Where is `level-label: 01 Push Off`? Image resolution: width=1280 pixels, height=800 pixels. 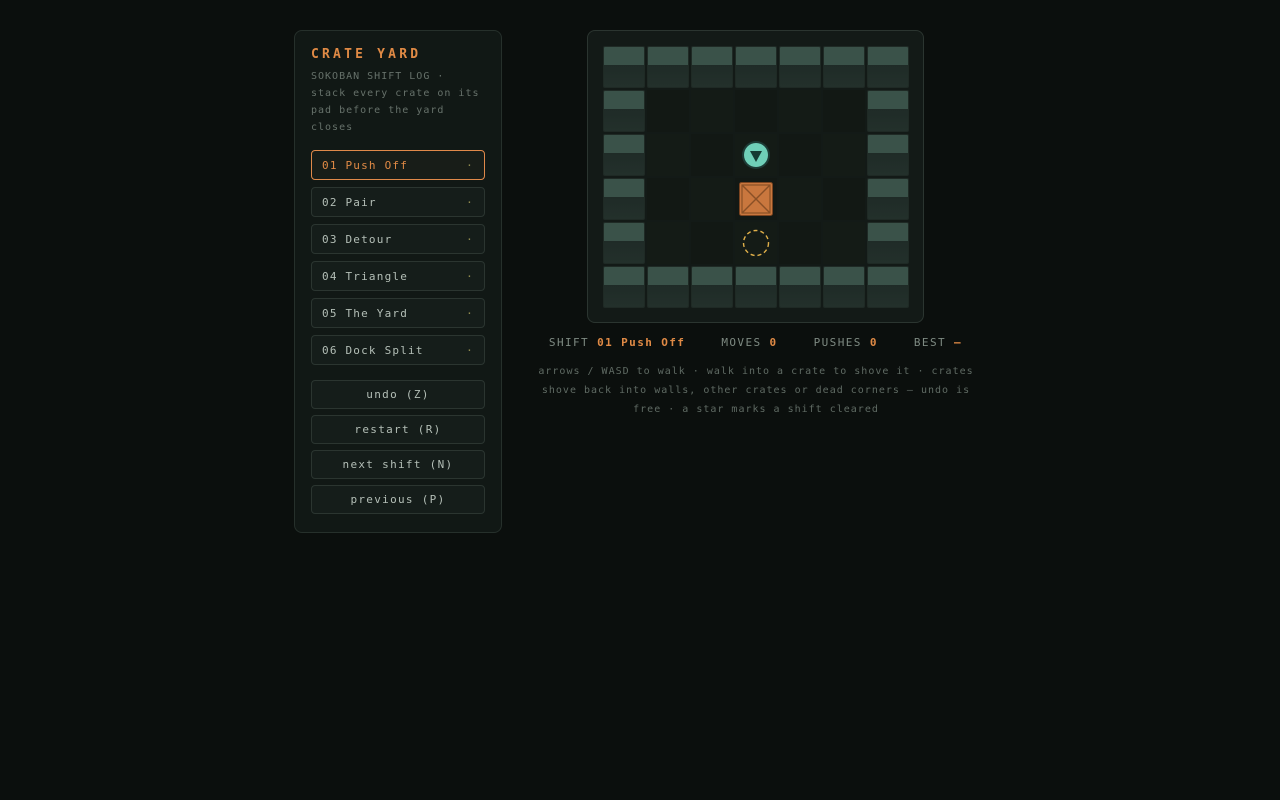
level-label: 01 Push Off is located at coordinates (365, 165).